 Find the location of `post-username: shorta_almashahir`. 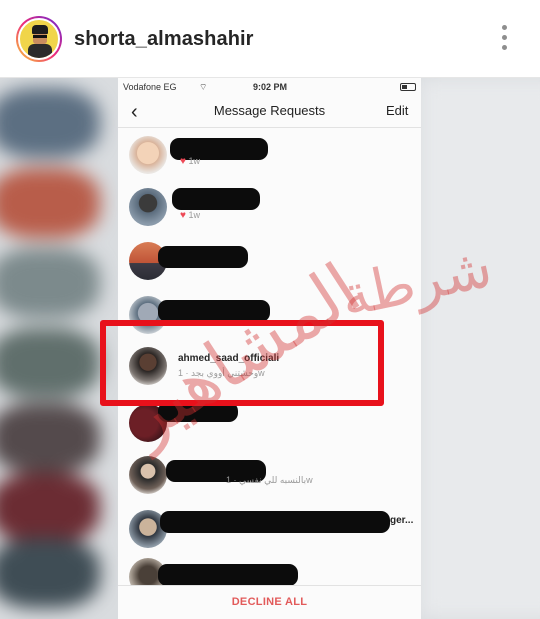

post-username: shorta_almashahir is located at coordinates (164, 39).